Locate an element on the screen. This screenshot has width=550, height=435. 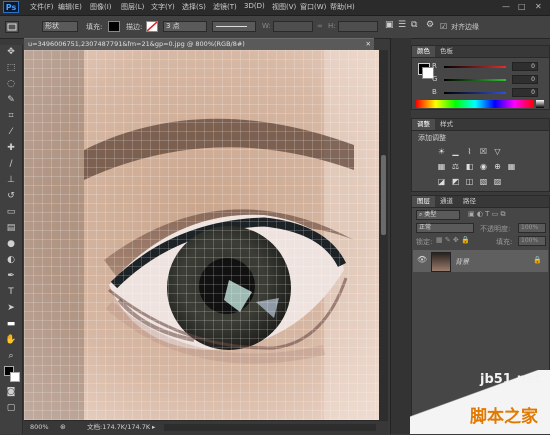
menu-3d: 3D(D) is located at coordinates (254, 6).